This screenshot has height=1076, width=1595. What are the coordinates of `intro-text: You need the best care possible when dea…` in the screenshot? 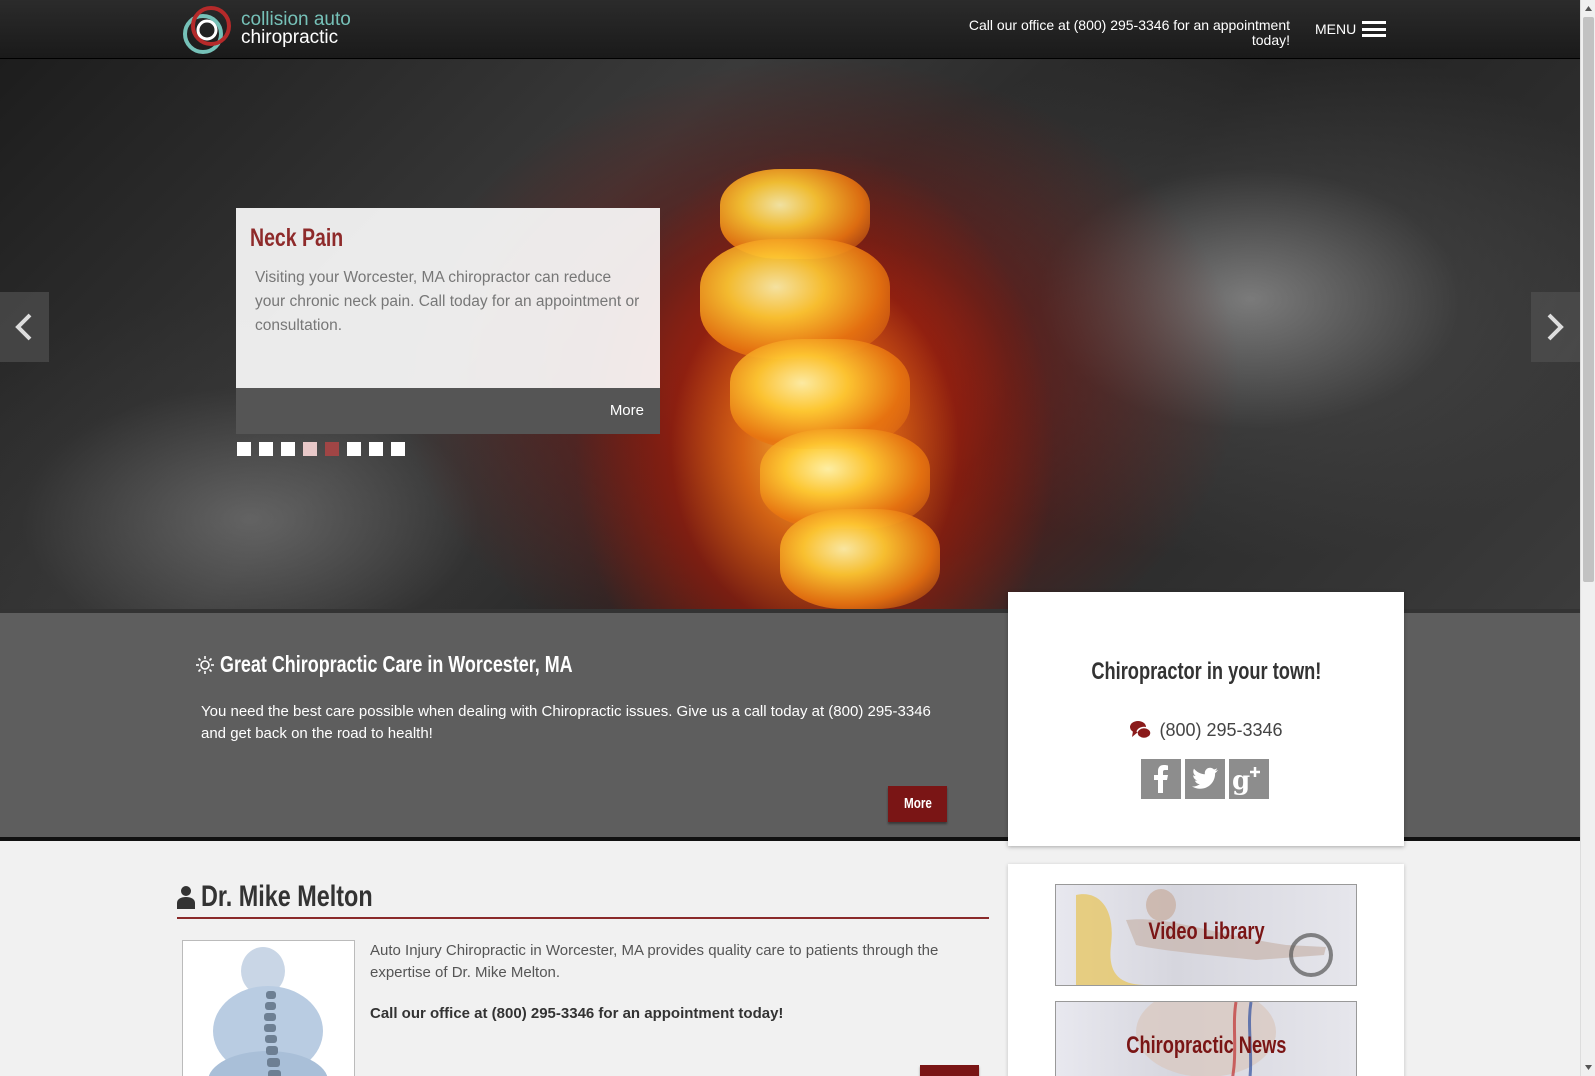 It's located at (566, 722).